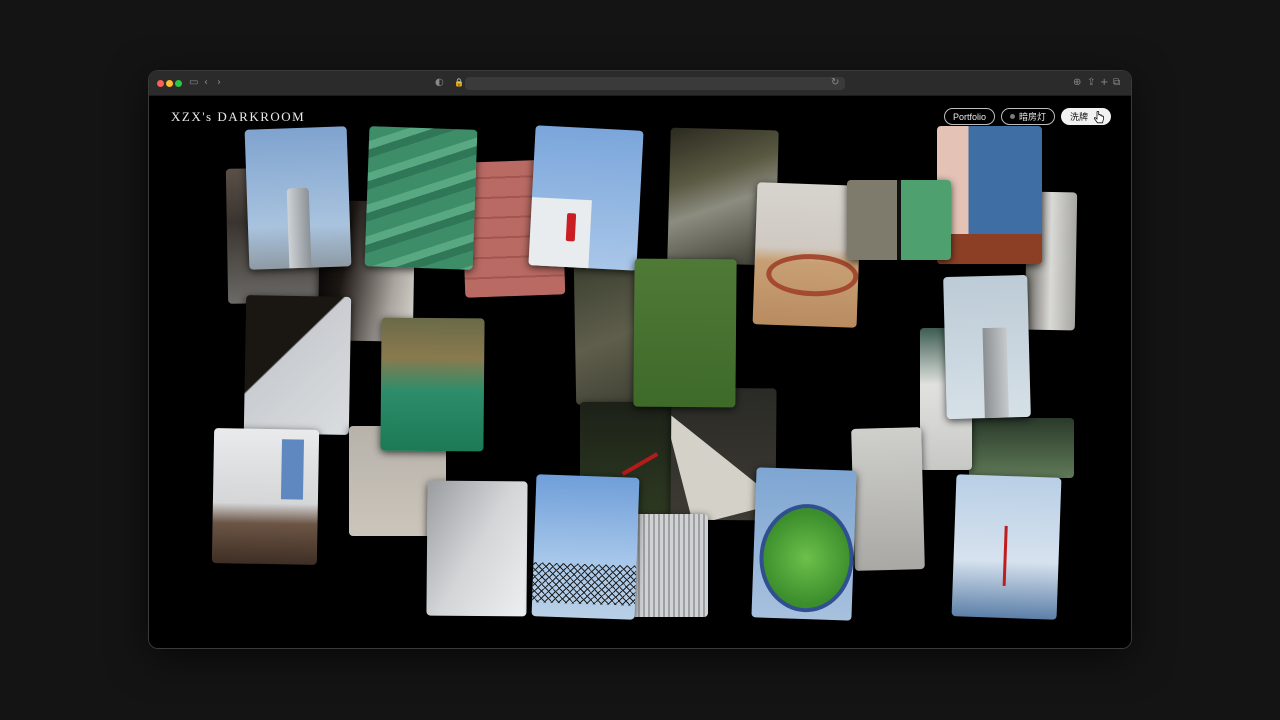 Image resolution: width=1280 pixels, height=720 pixels. What do you see at coordinates (1012, 116) in the screenshot?
I see `lamp-indicator-icon` at bounding box center [1012, 116].